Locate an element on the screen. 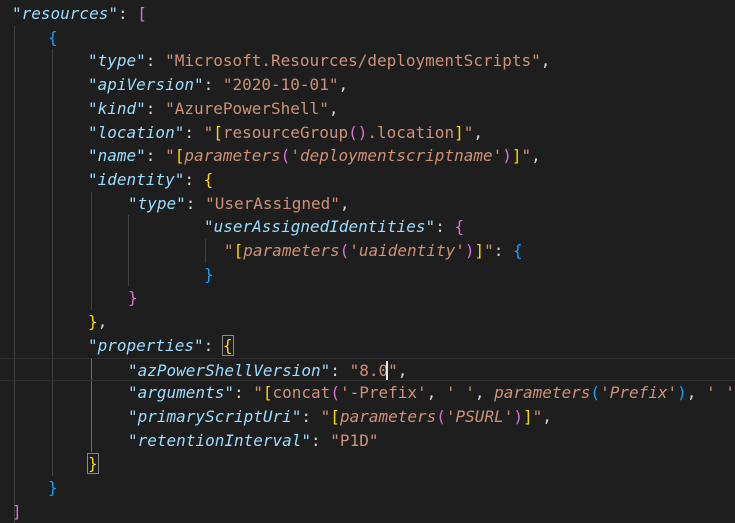 This screenshot has height=523, width=735. code-token: () is located at coordinates (358, 132).